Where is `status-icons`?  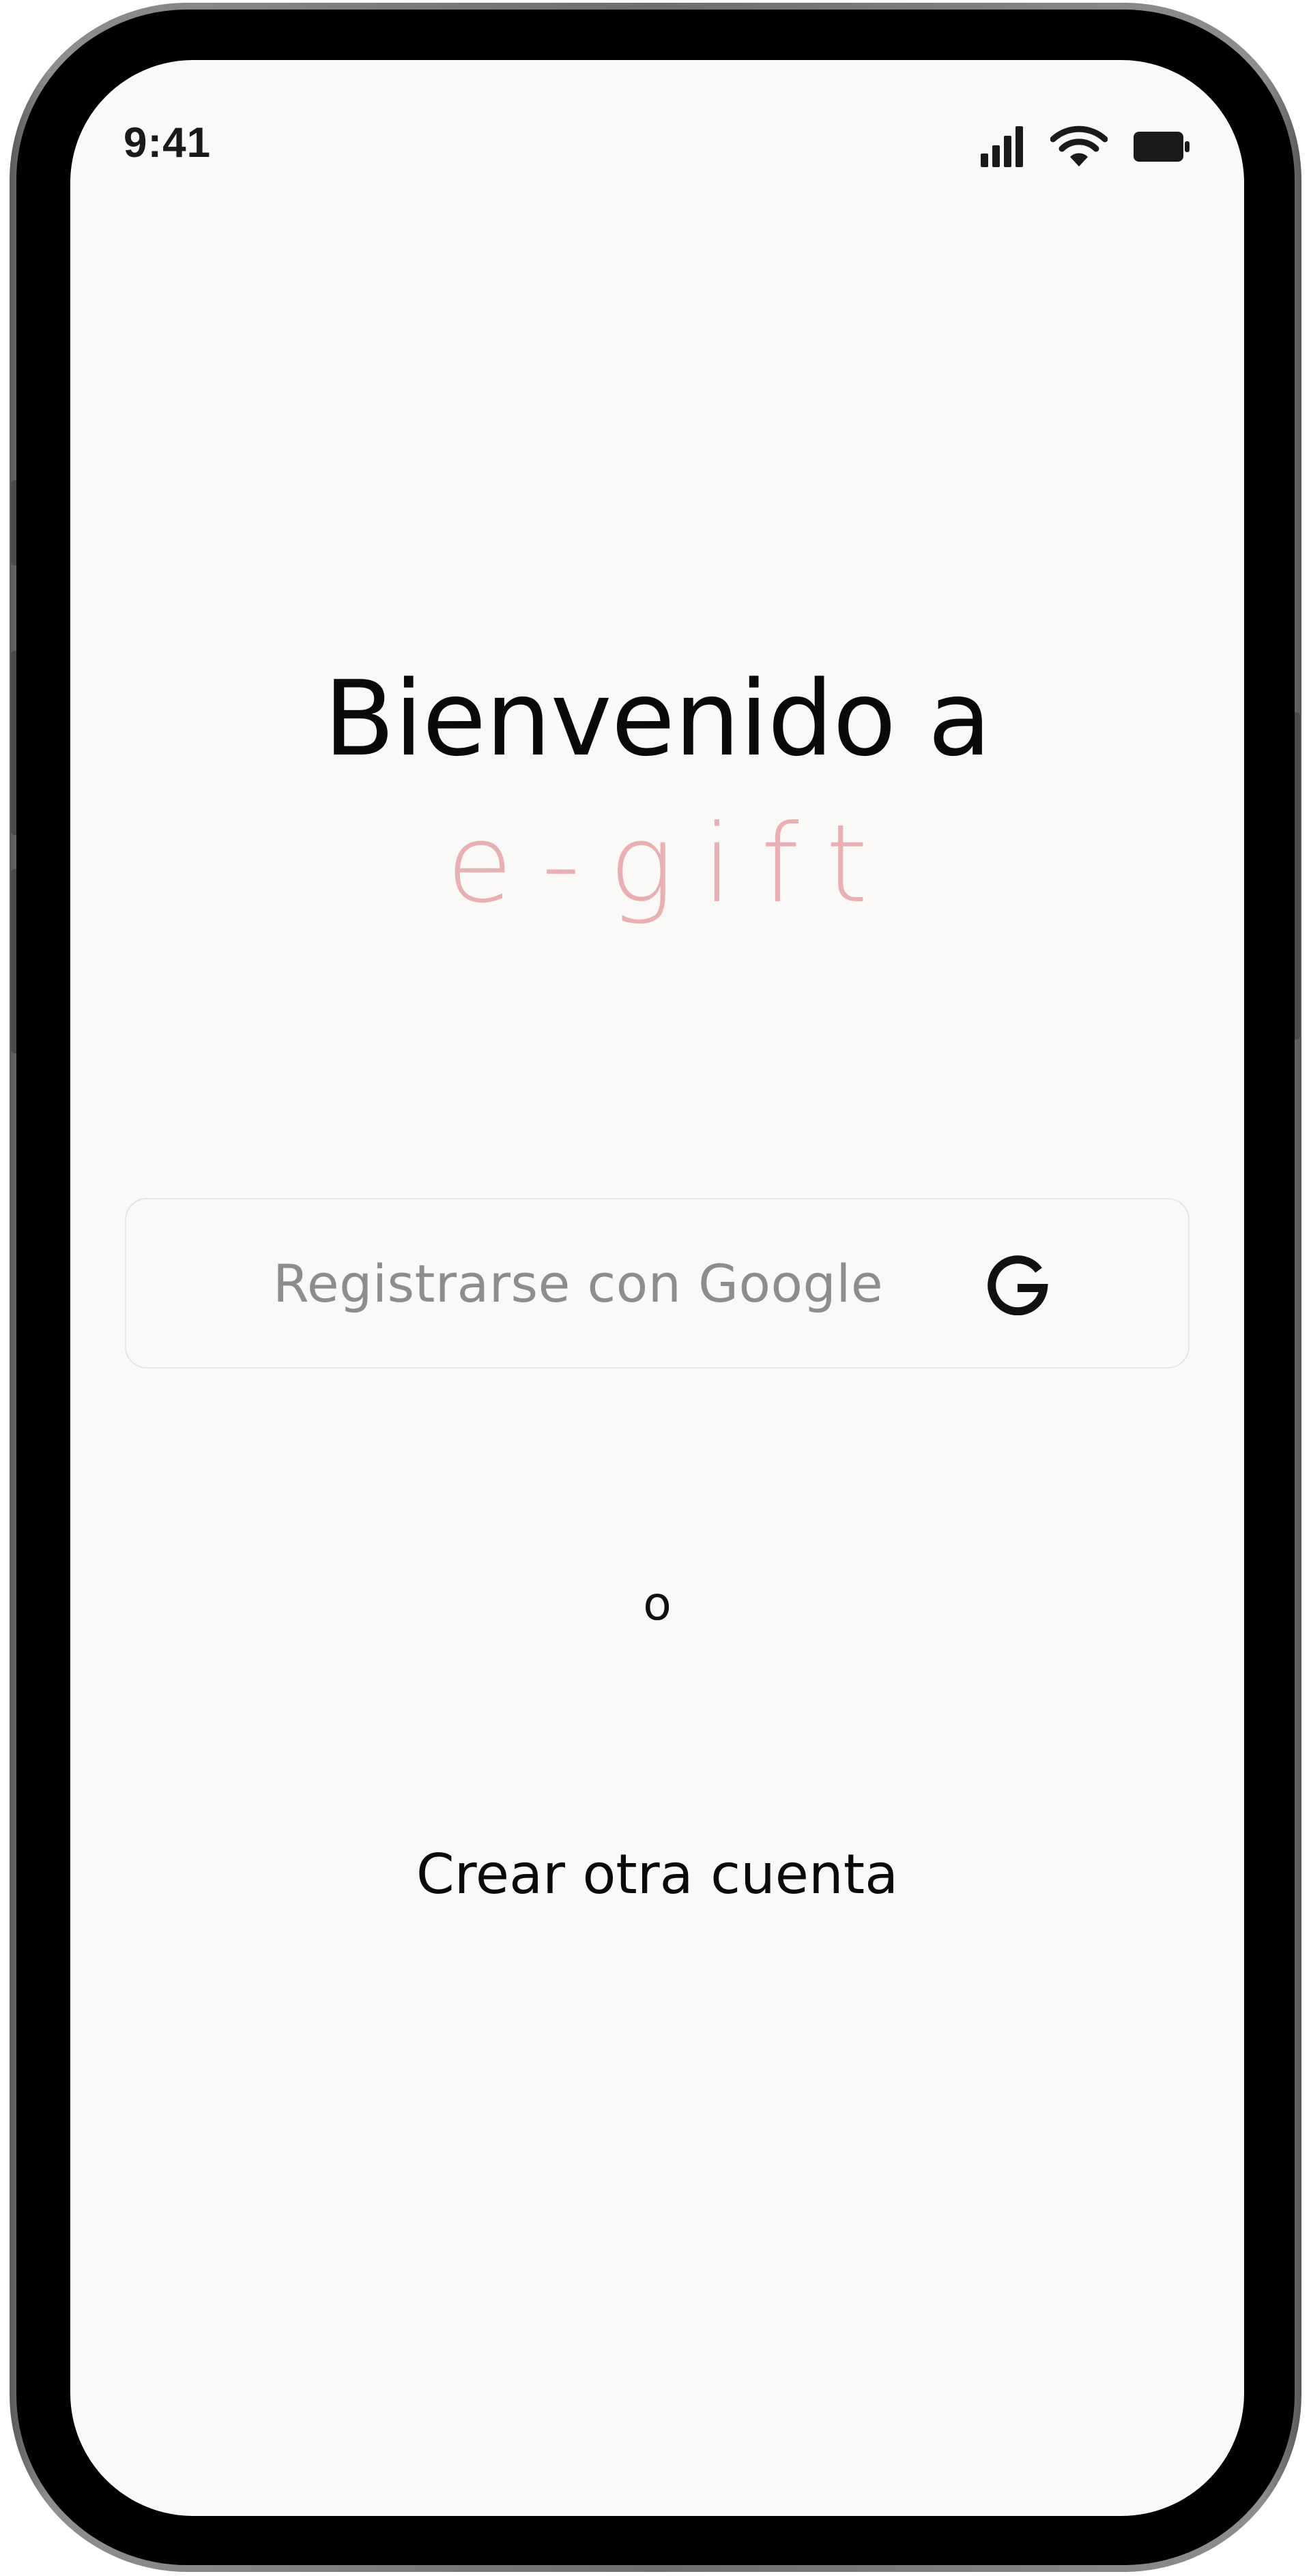 status-icons is located at coordinates (1085, 147).